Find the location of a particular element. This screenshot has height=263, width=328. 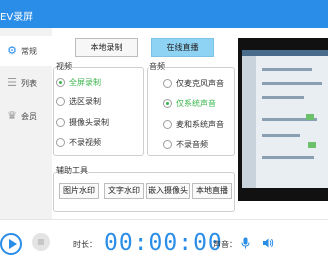

option-label: 不录视频 is located at coordinates (85, 142).